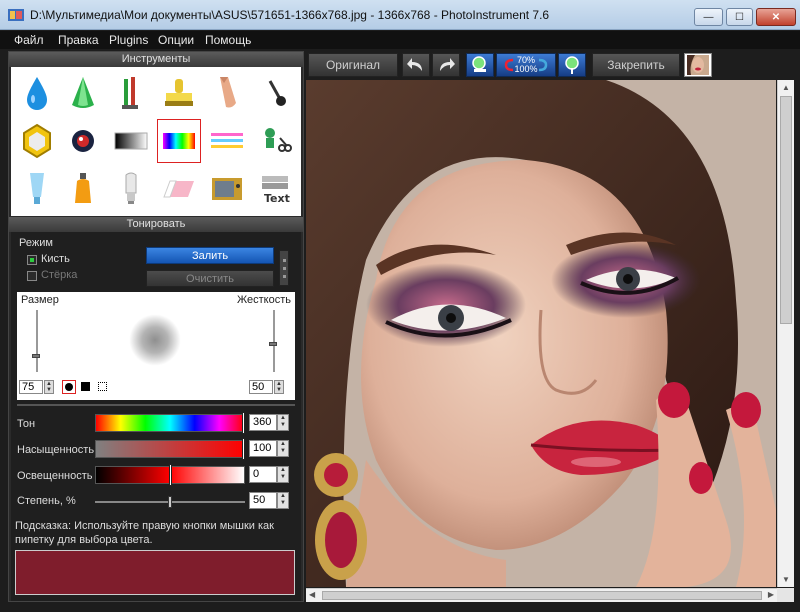  I want to click on zoom-level-control: 70% 100%, so click(526, 65).